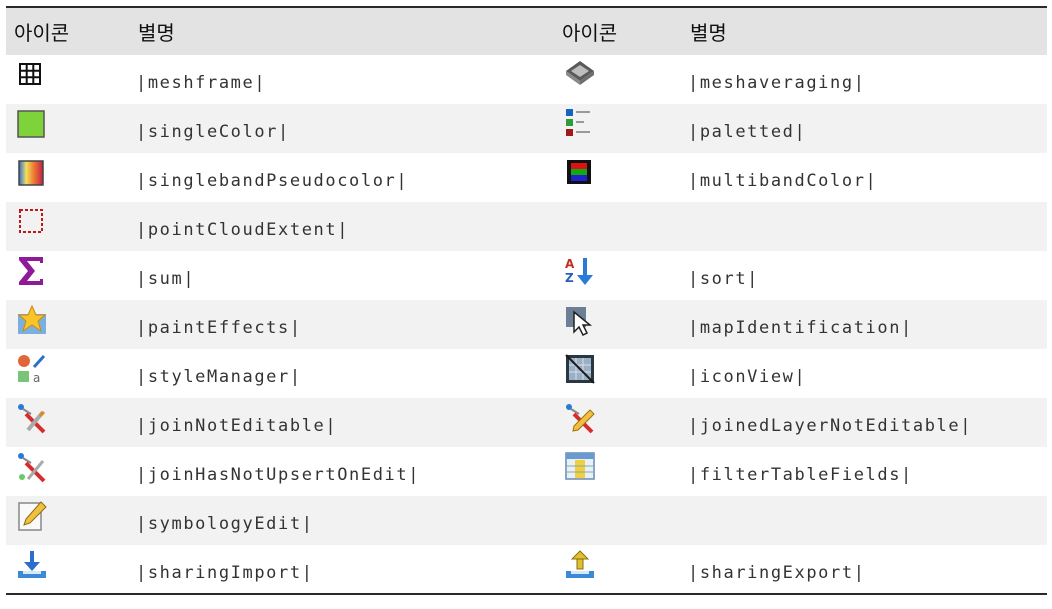 This screenshot has width=1052, height=609. What do you see at coordinates (580, 418) in the screenshot?
I see `joined-layer-not-editable-icon` at bounding box center [580, 418].